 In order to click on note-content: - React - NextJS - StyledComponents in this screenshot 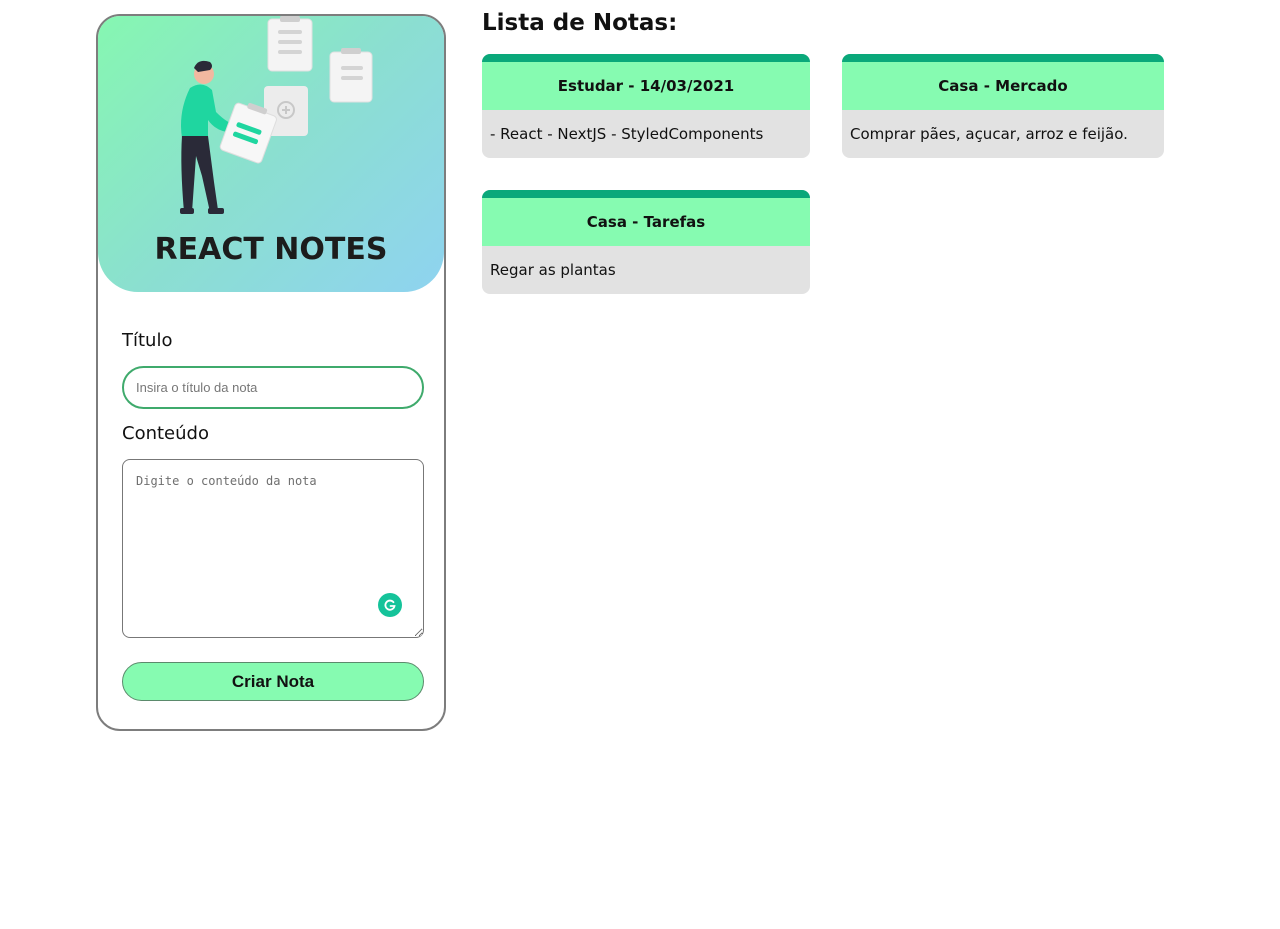, I will do `click(627, 134)`.